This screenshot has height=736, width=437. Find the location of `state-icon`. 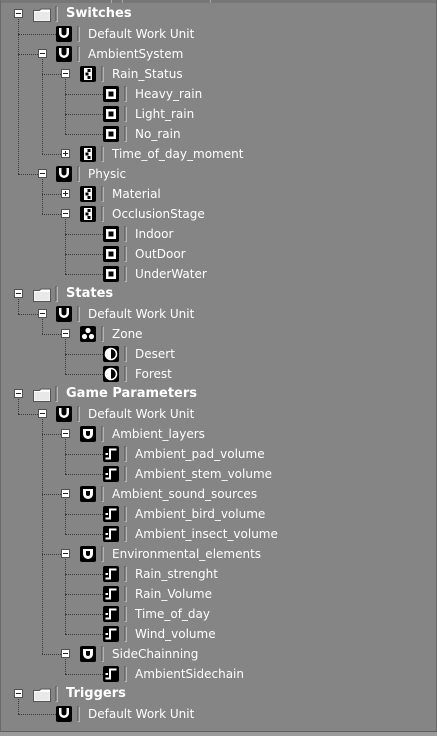

state-icon is located at coordinates (111, 354).